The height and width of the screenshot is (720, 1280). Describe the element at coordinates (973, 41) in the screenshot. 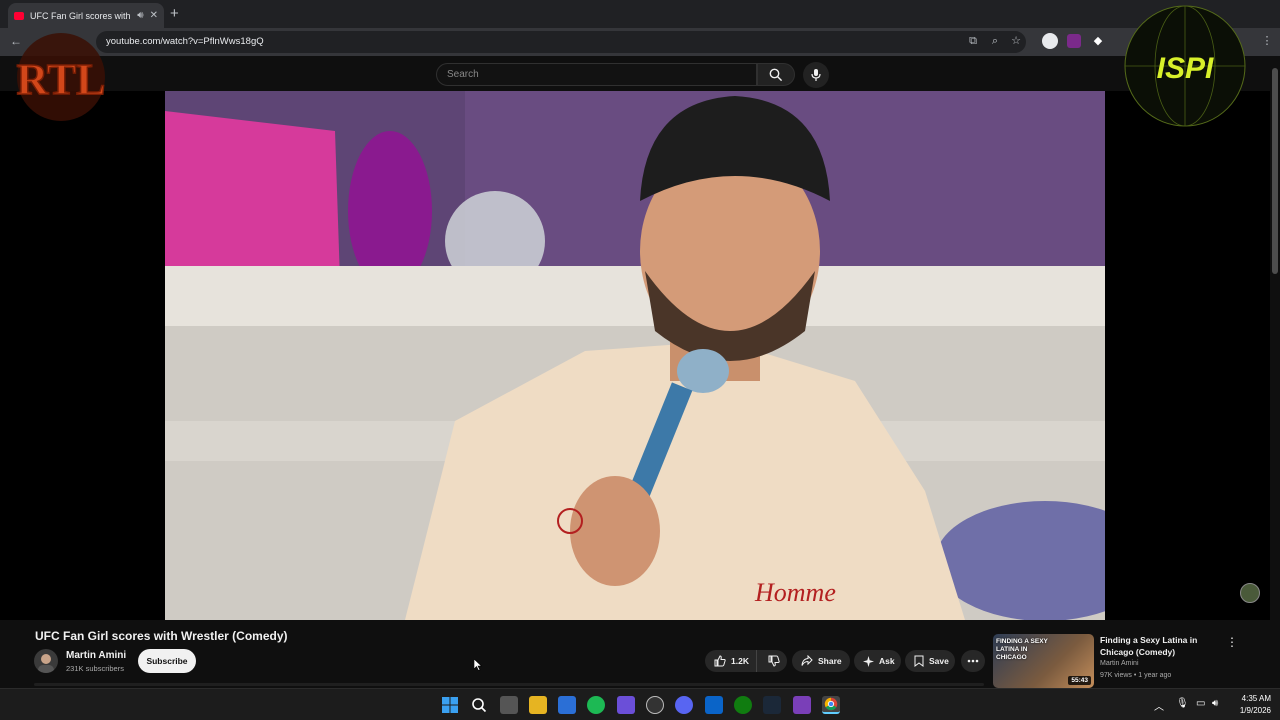

I see `install-app-icon: ⧉` at that location.